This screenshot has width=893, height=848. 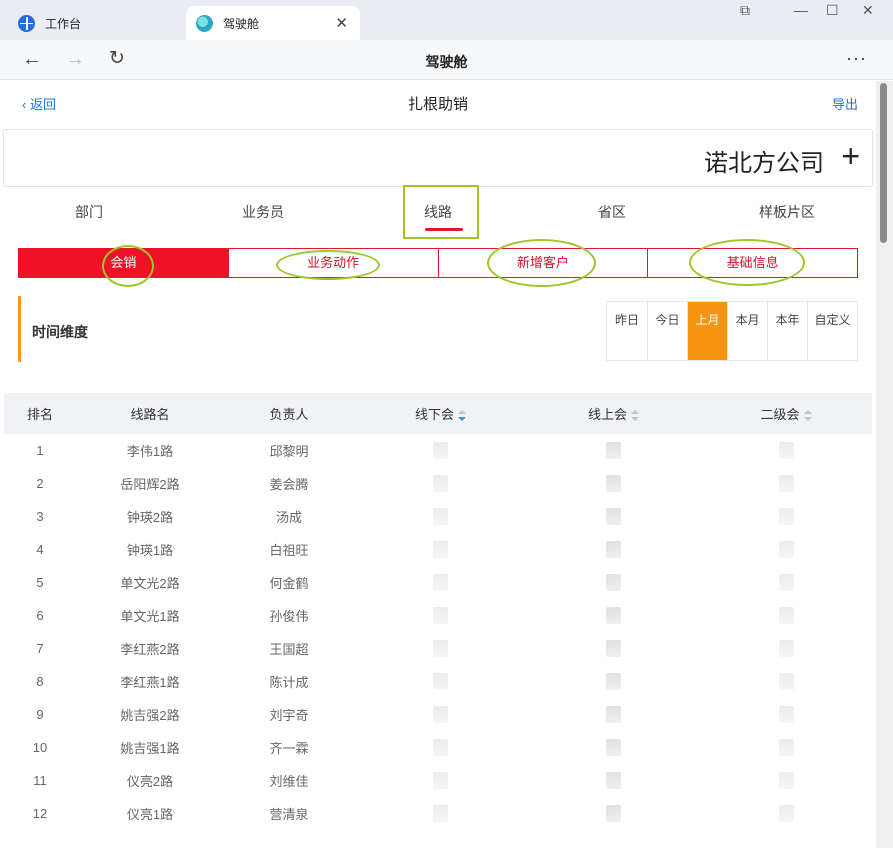 What do you see at coordinates (289, 484) in the screenshot?
I see `cell-owner: 姜会腾` at bounding box center [289, 484].